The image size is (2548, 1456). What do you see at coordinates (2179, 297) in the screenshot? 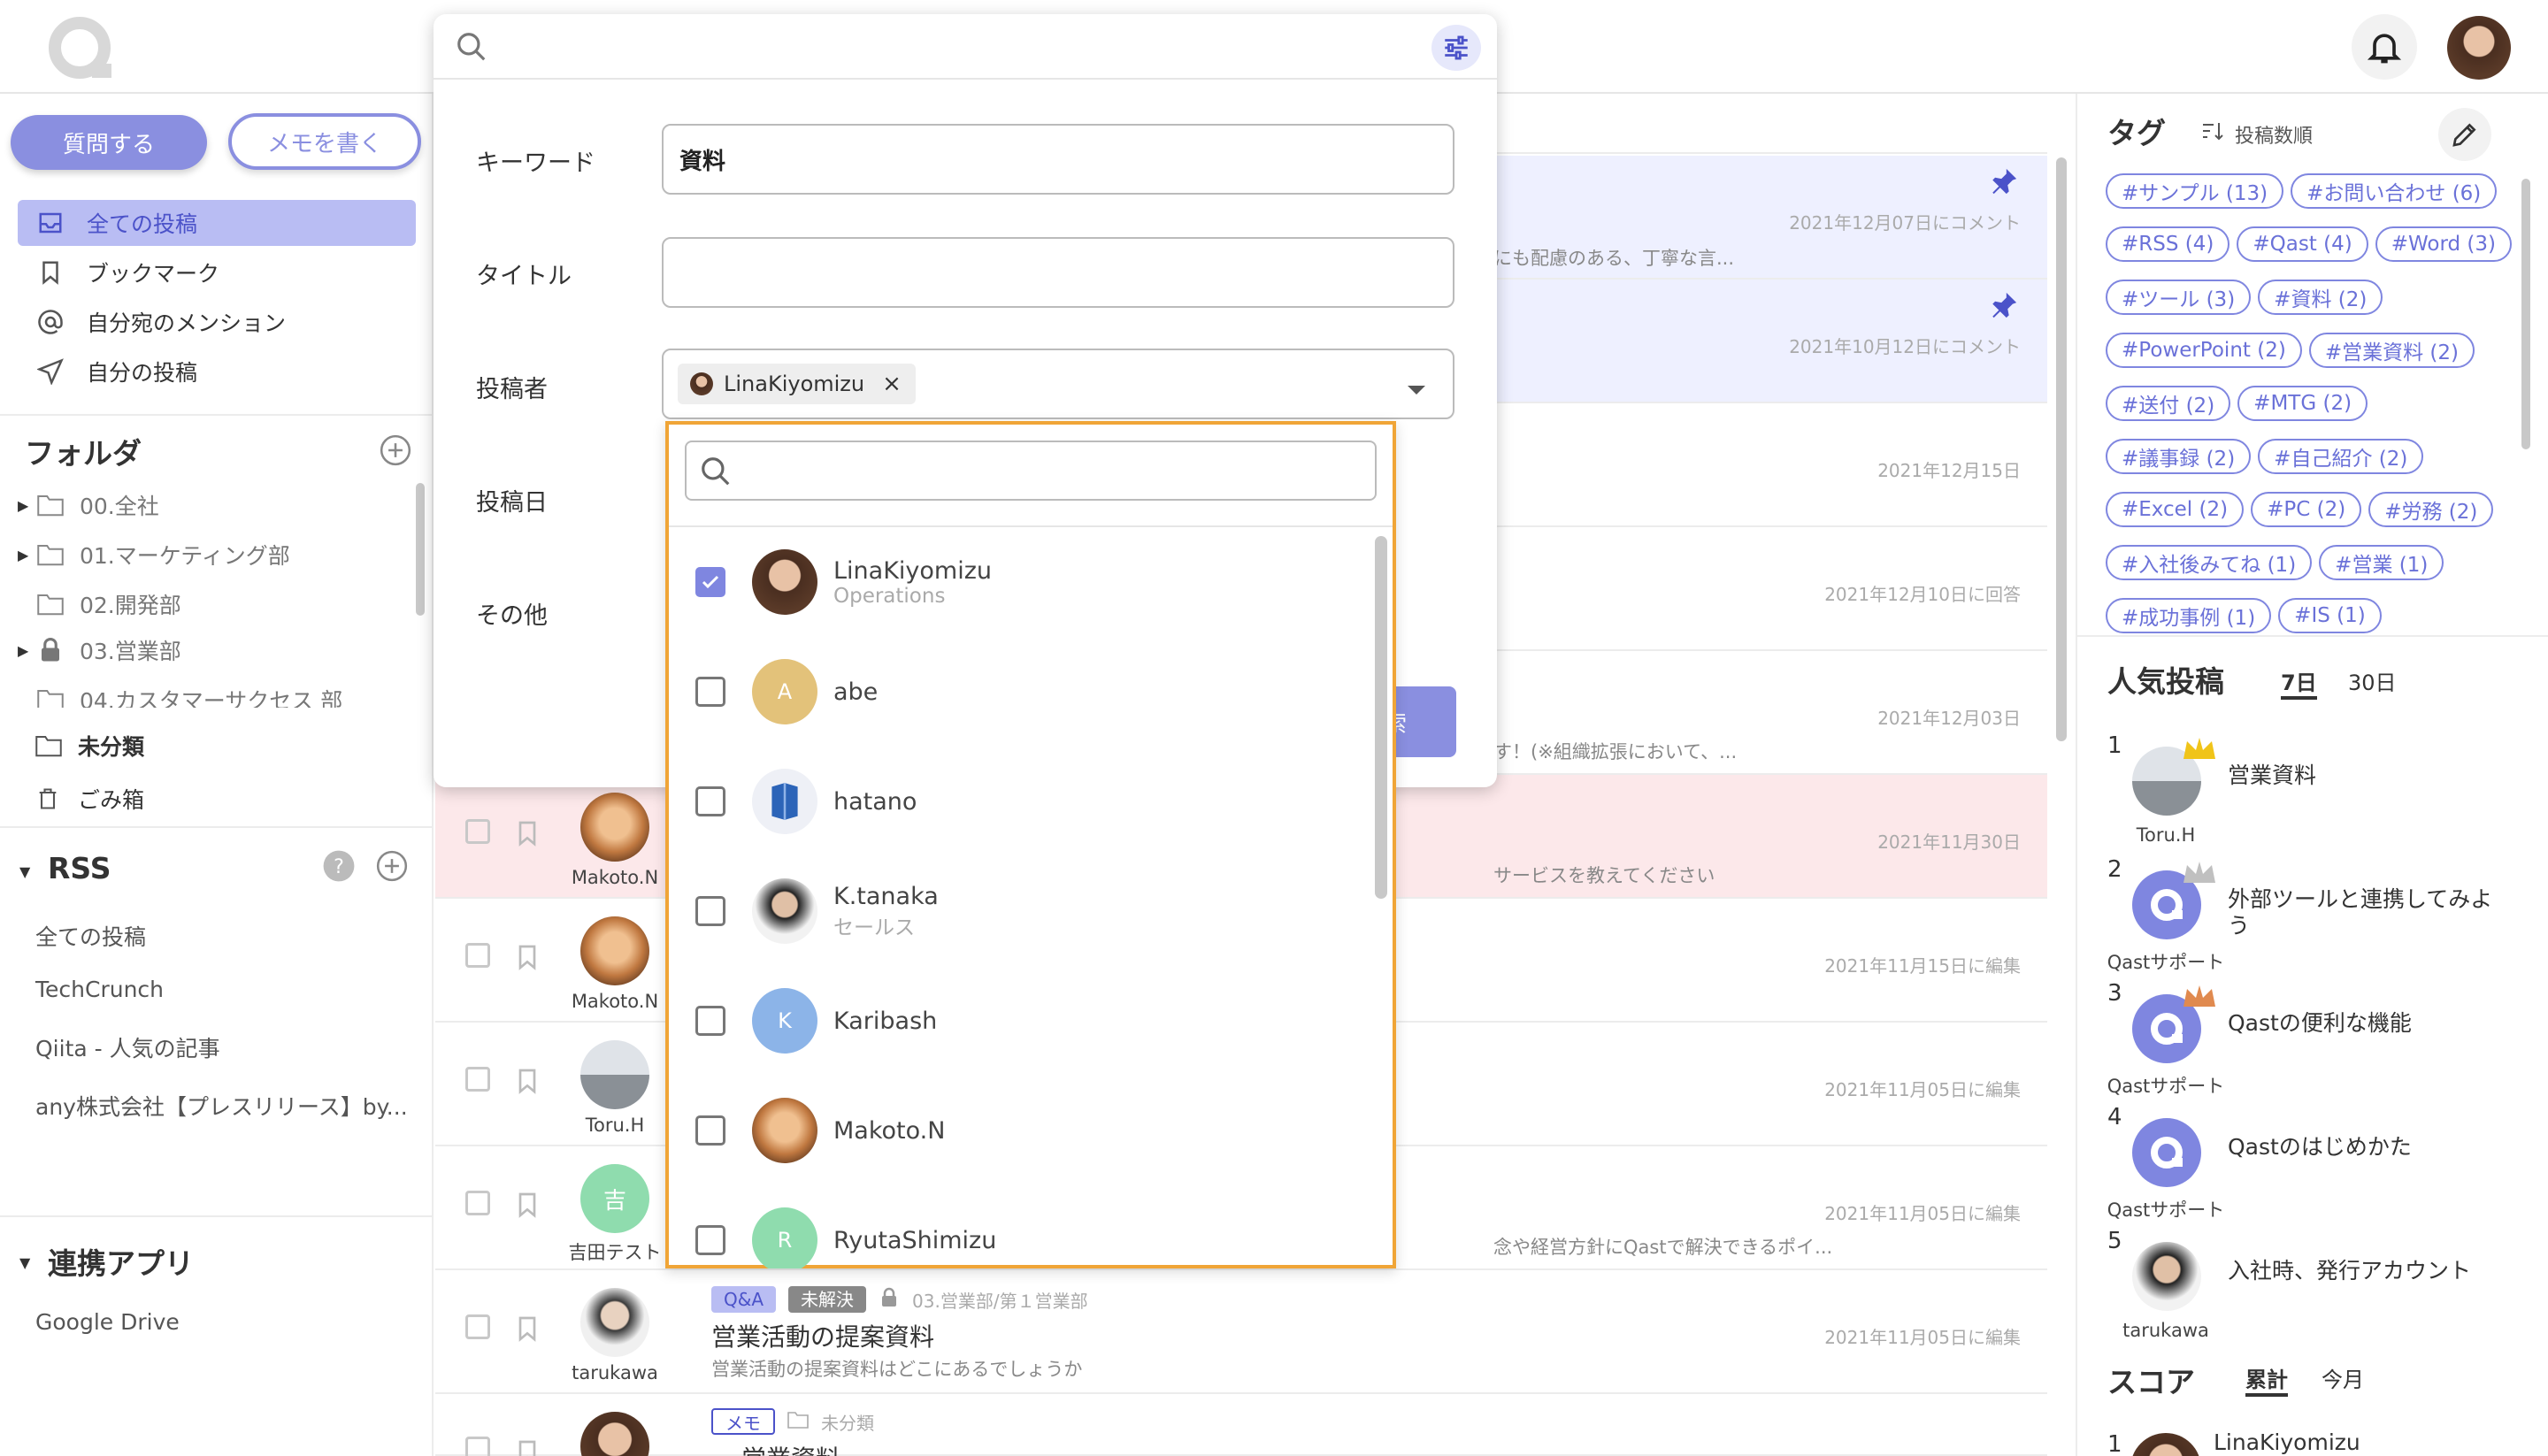
I see `tag-chip: #ツール (3)` at bounding box center [2179, 297].